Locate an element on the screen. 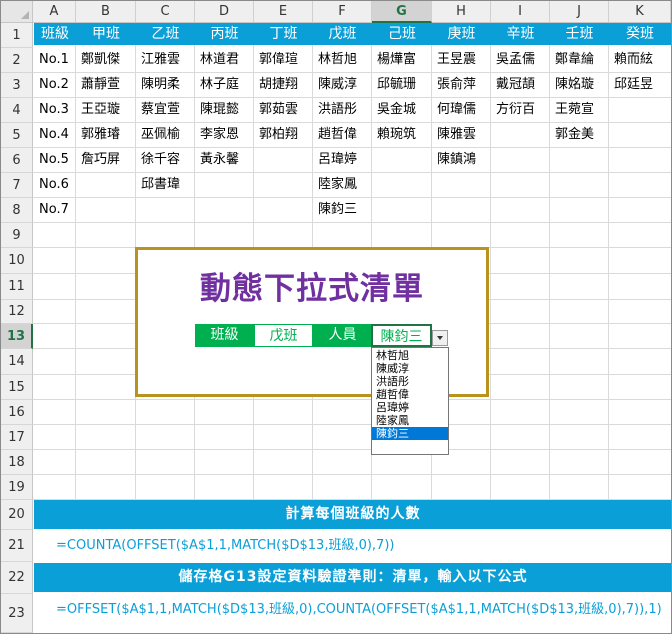  table-cell: 邱廷昱 is located at coordinates (640, 85).